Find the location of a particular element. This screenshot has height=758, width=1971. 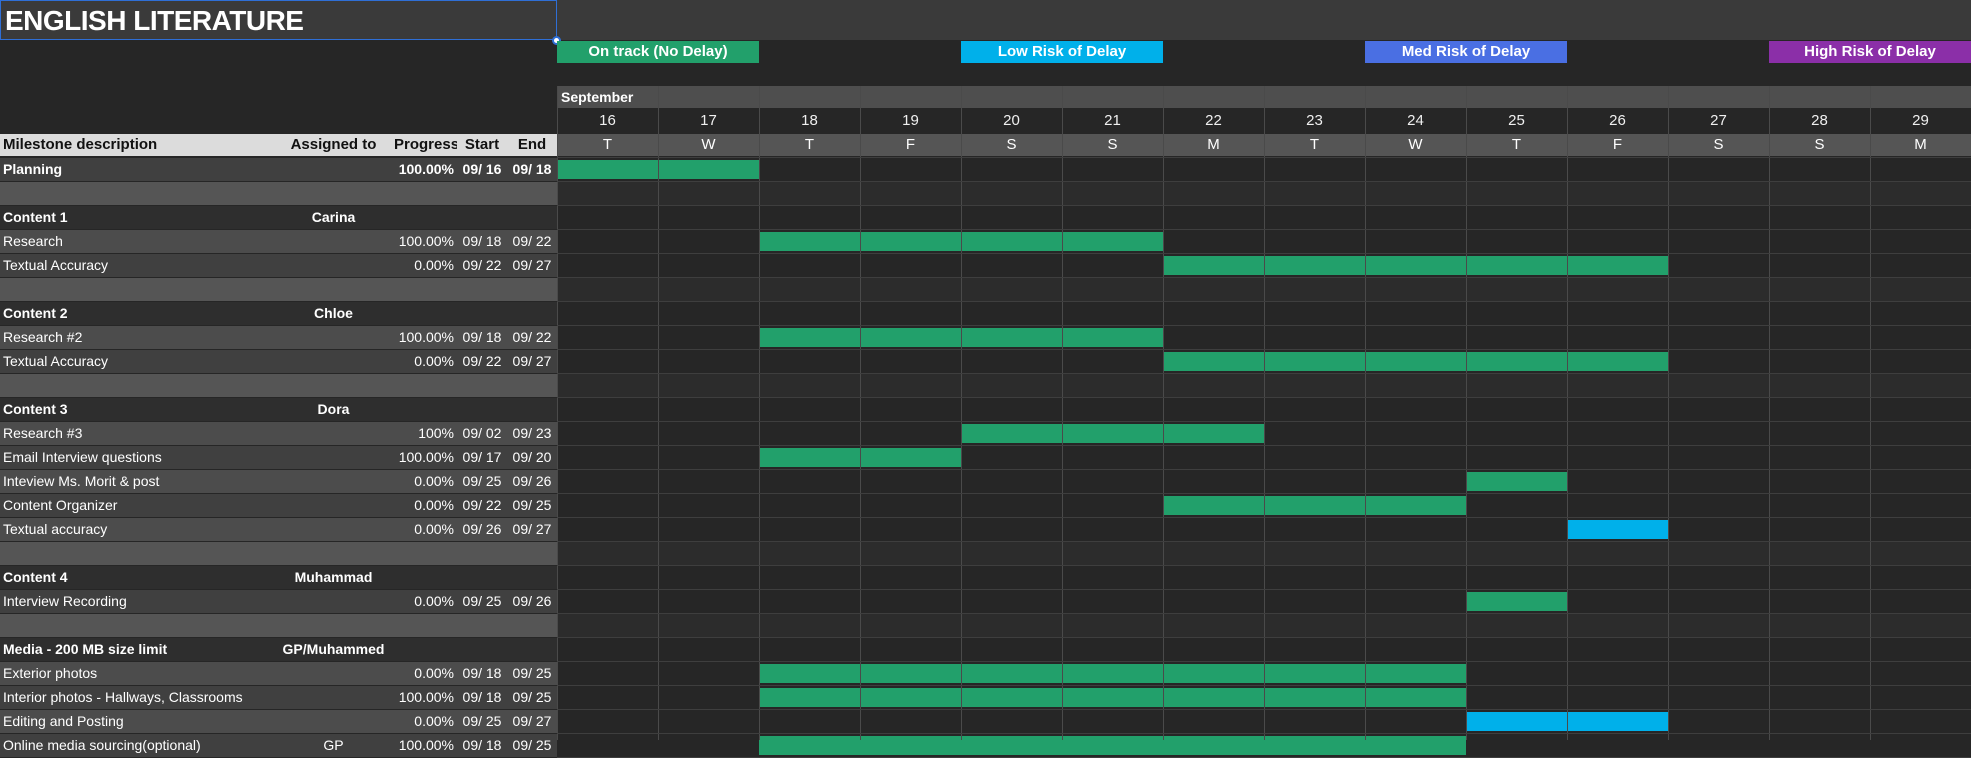

date-18: 18 is located at coordinates (809, 121).